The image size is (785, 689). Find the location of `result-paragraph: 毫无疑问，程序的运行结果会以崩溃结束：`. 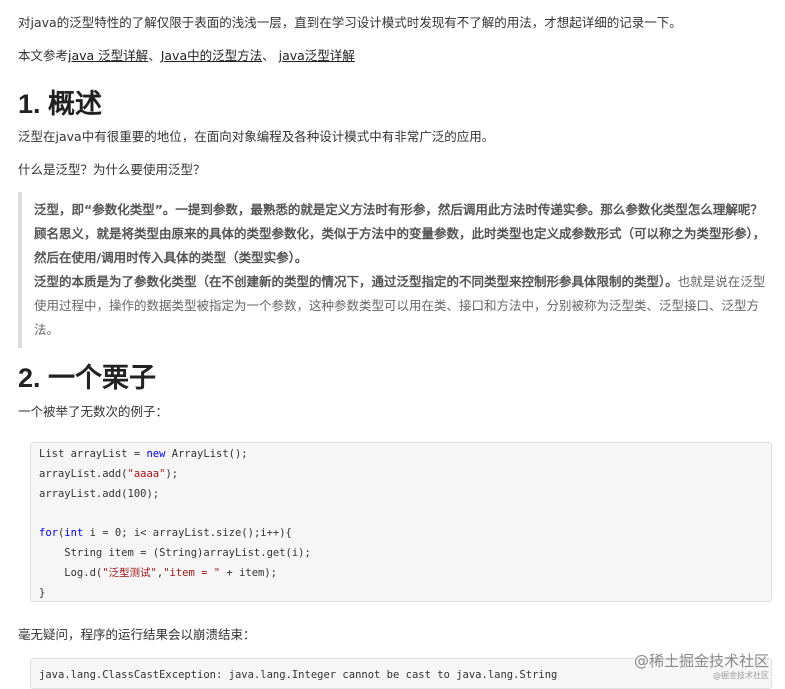

result-paragraph: 毫无疑问，程序的运行结果会以崩溃结束： is located at coordinates (137, 634).